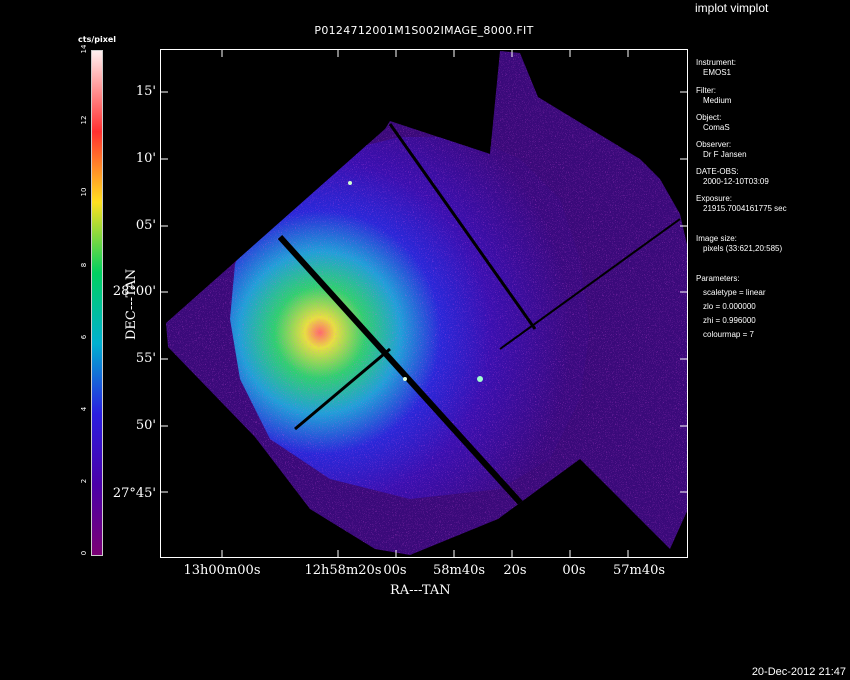 This screenshot has width=850, height=680. What do you see at coordinates (84, 265) in the screenshot?
I see `colorbar-tick: 8` at bounding box center [84, 265].